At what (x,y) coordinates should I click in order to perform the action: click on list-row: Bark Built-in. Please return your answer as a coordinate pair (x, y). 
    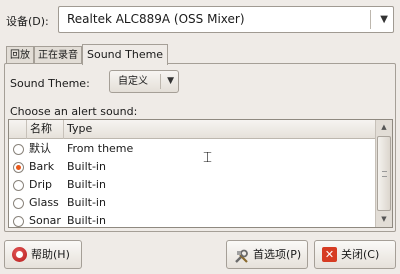
    Looking at the image, I should click on (192, 167).